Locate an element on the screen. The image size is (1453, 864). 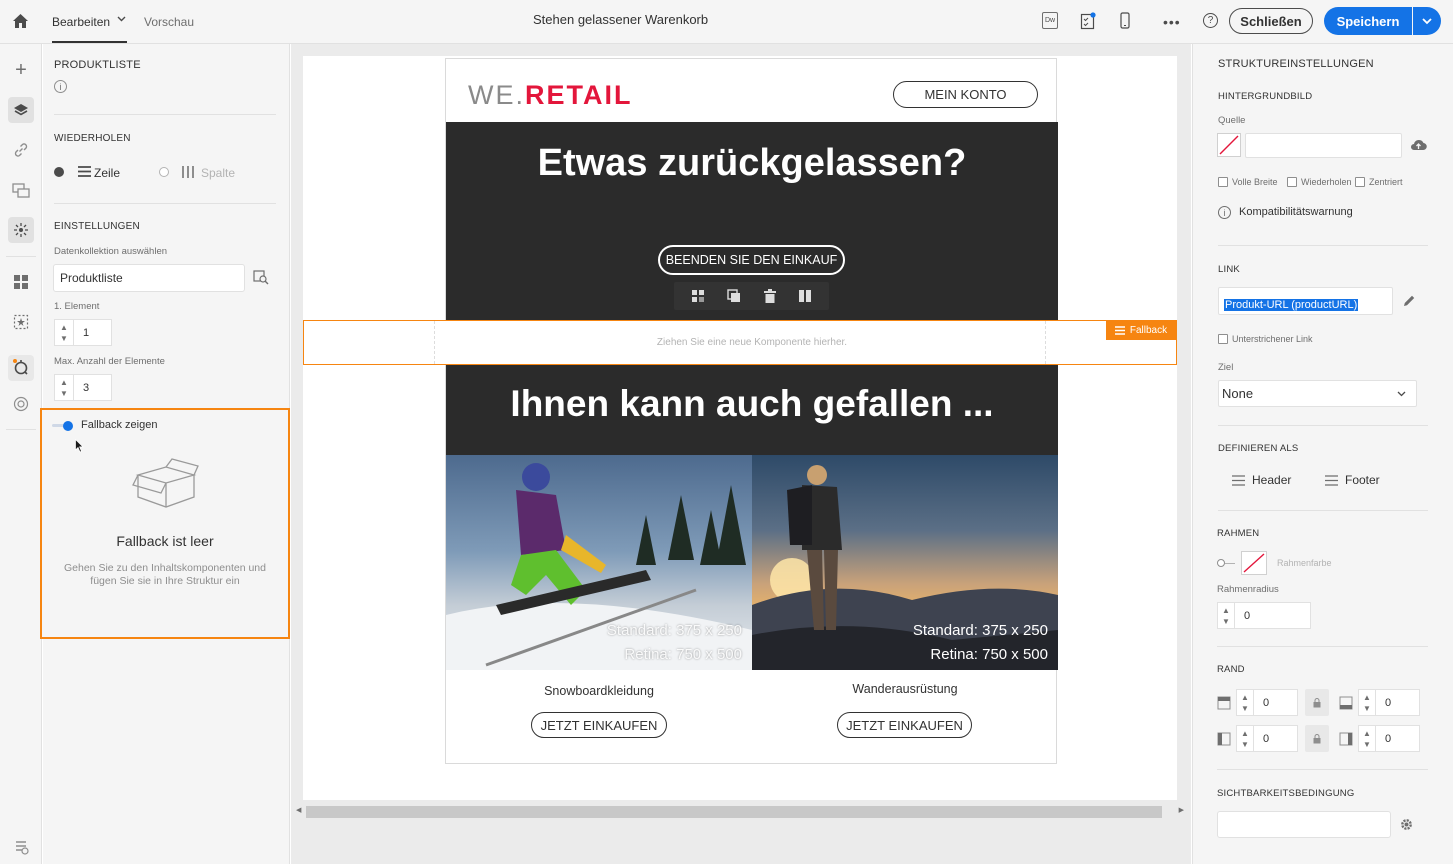
left-rail: + is located at coordinates (21, 454).